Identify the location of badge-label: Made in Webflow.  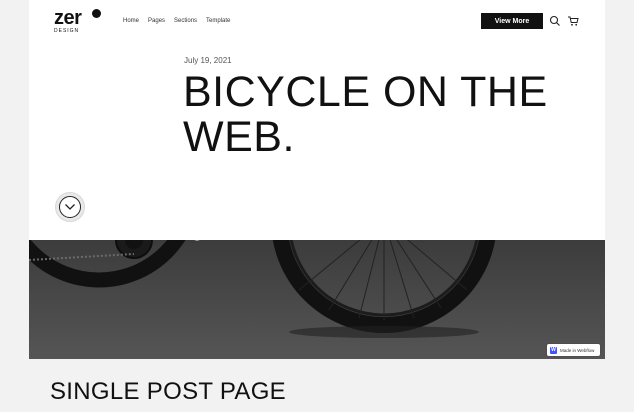
(577, 350).